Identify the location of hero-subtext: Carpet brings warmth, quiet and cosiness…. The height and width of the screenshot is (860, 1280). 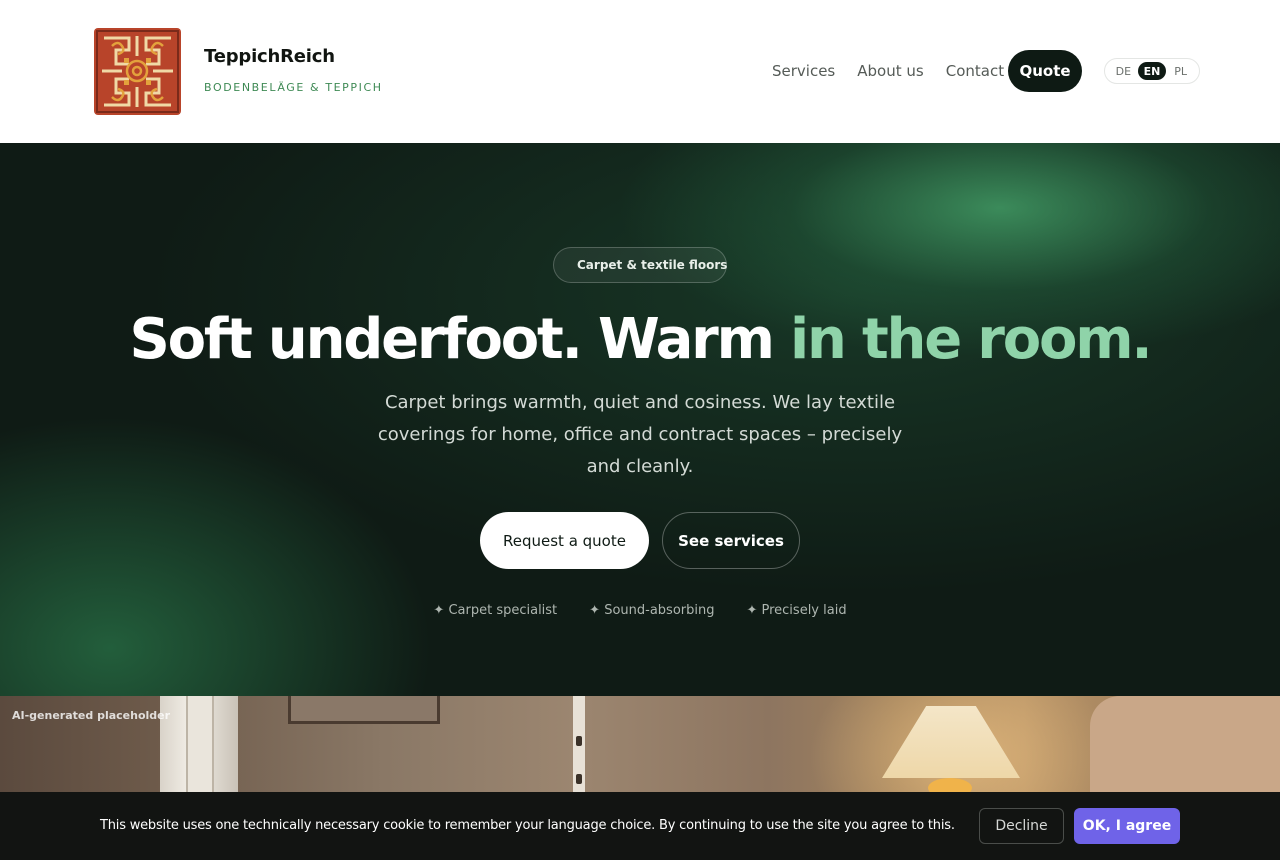
(640, 434).